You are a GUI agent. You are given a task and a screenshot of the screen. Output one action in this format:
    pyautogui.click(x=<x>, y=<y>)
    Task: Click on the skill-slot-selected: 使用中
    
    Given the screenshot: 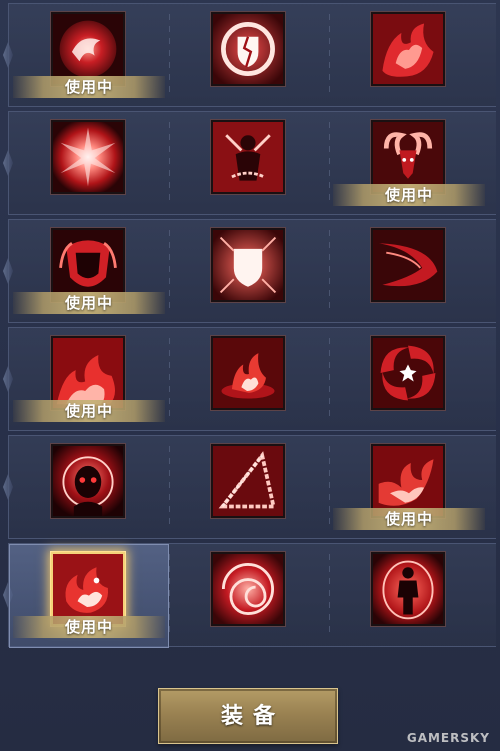 What is the action you would take?
    pyautogui.click(x=89, y=596)
    